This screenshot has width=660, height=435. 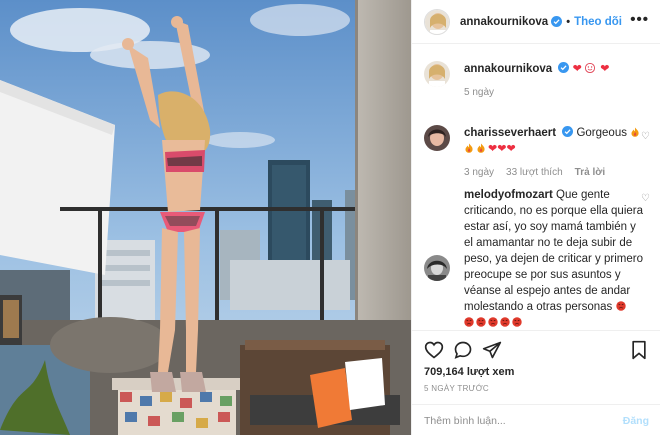 I want to click on smiling-face-icon, so click(x=590, y=68).